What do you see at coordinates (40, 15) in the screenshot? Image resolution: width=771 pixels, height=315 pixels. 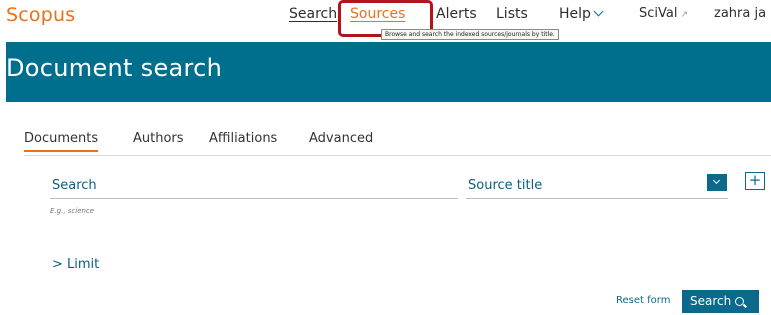 I see `scopus-logo: Scopus` at bounding box center [40, 15].